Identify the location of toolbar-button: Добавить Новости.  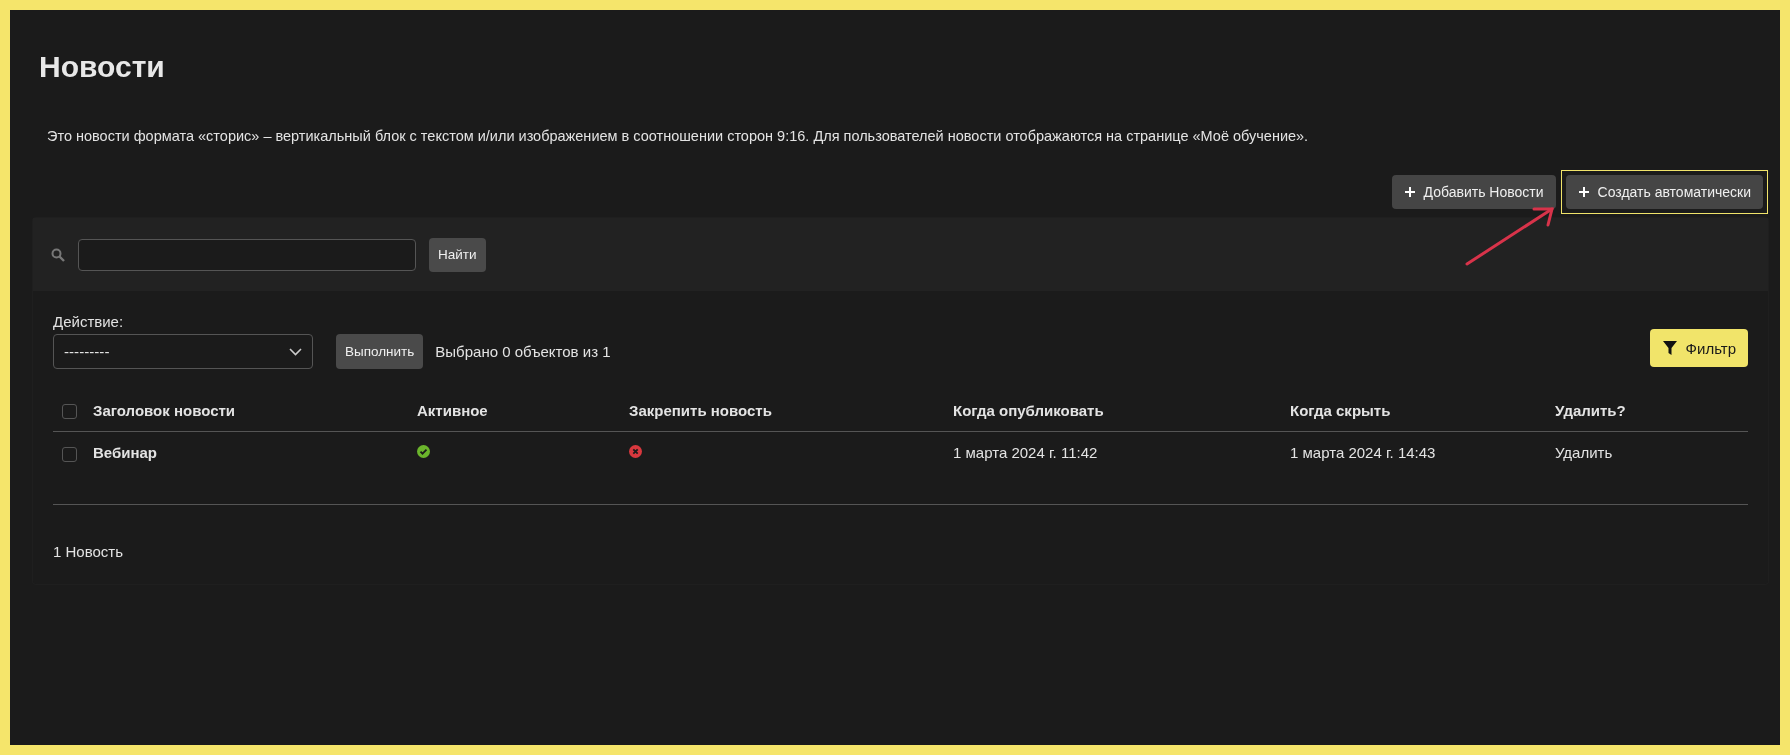
(1473, 192).